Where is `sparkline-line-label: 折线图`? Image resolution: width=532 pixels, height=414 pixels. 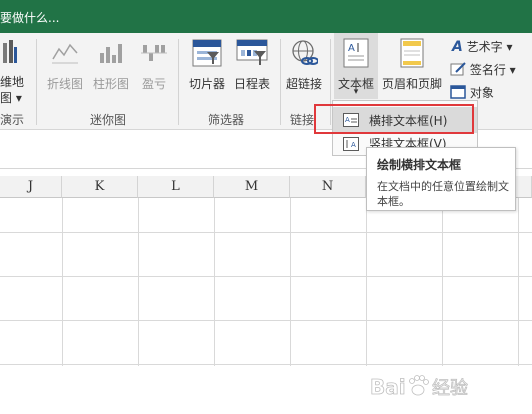
sparkline-line-label: 折线图 is located at coordinates (64, 84).